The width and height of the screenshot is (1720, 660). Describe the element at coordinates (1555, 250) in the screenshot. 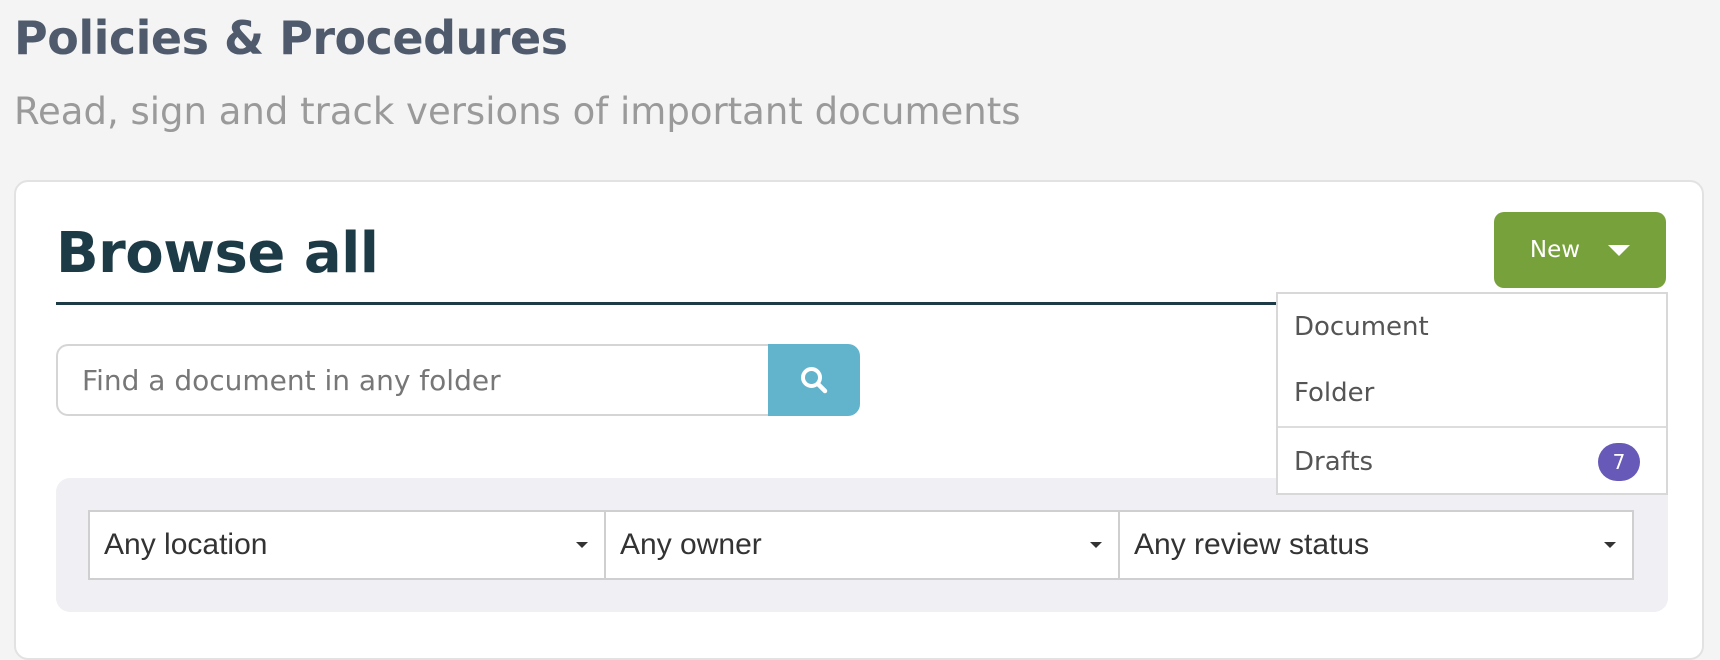

I see `new-button-label: New` at that location.